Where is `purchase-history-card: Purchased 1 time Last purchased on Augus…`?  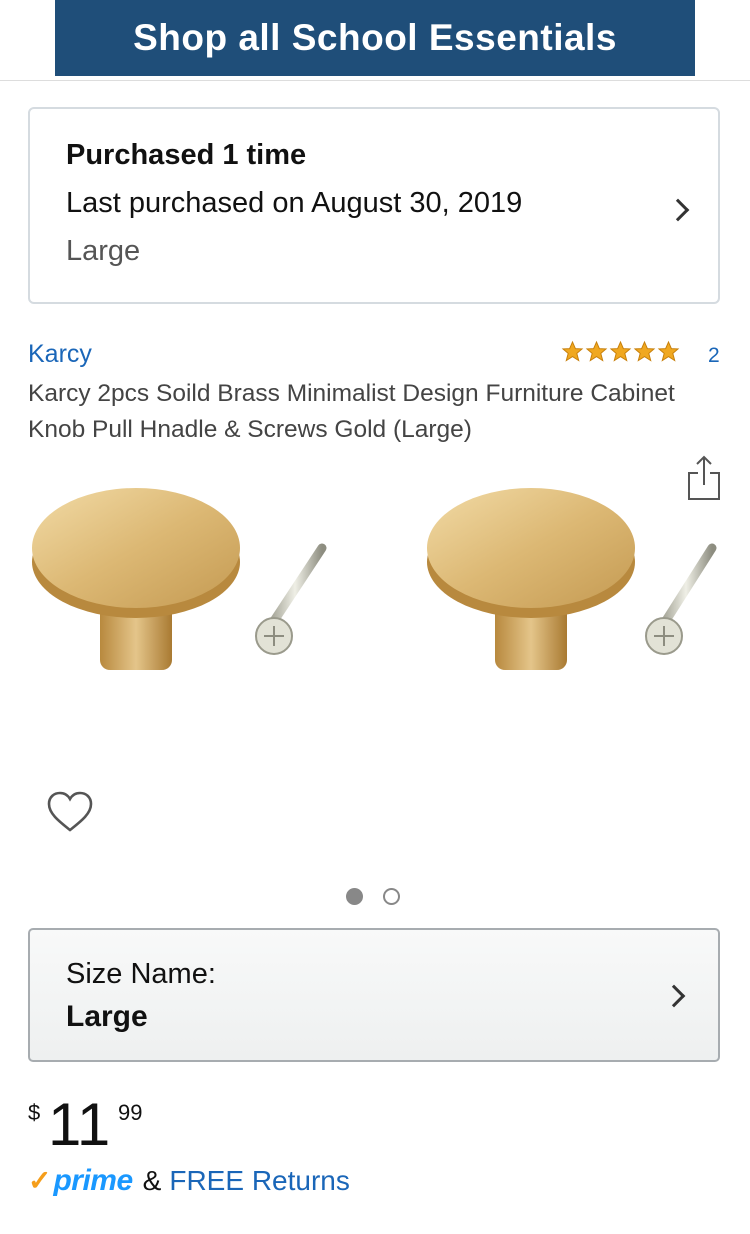 purchase-history-card: Purchased 1 time Last purchased on Augus… is located at coordinates (374, 205).